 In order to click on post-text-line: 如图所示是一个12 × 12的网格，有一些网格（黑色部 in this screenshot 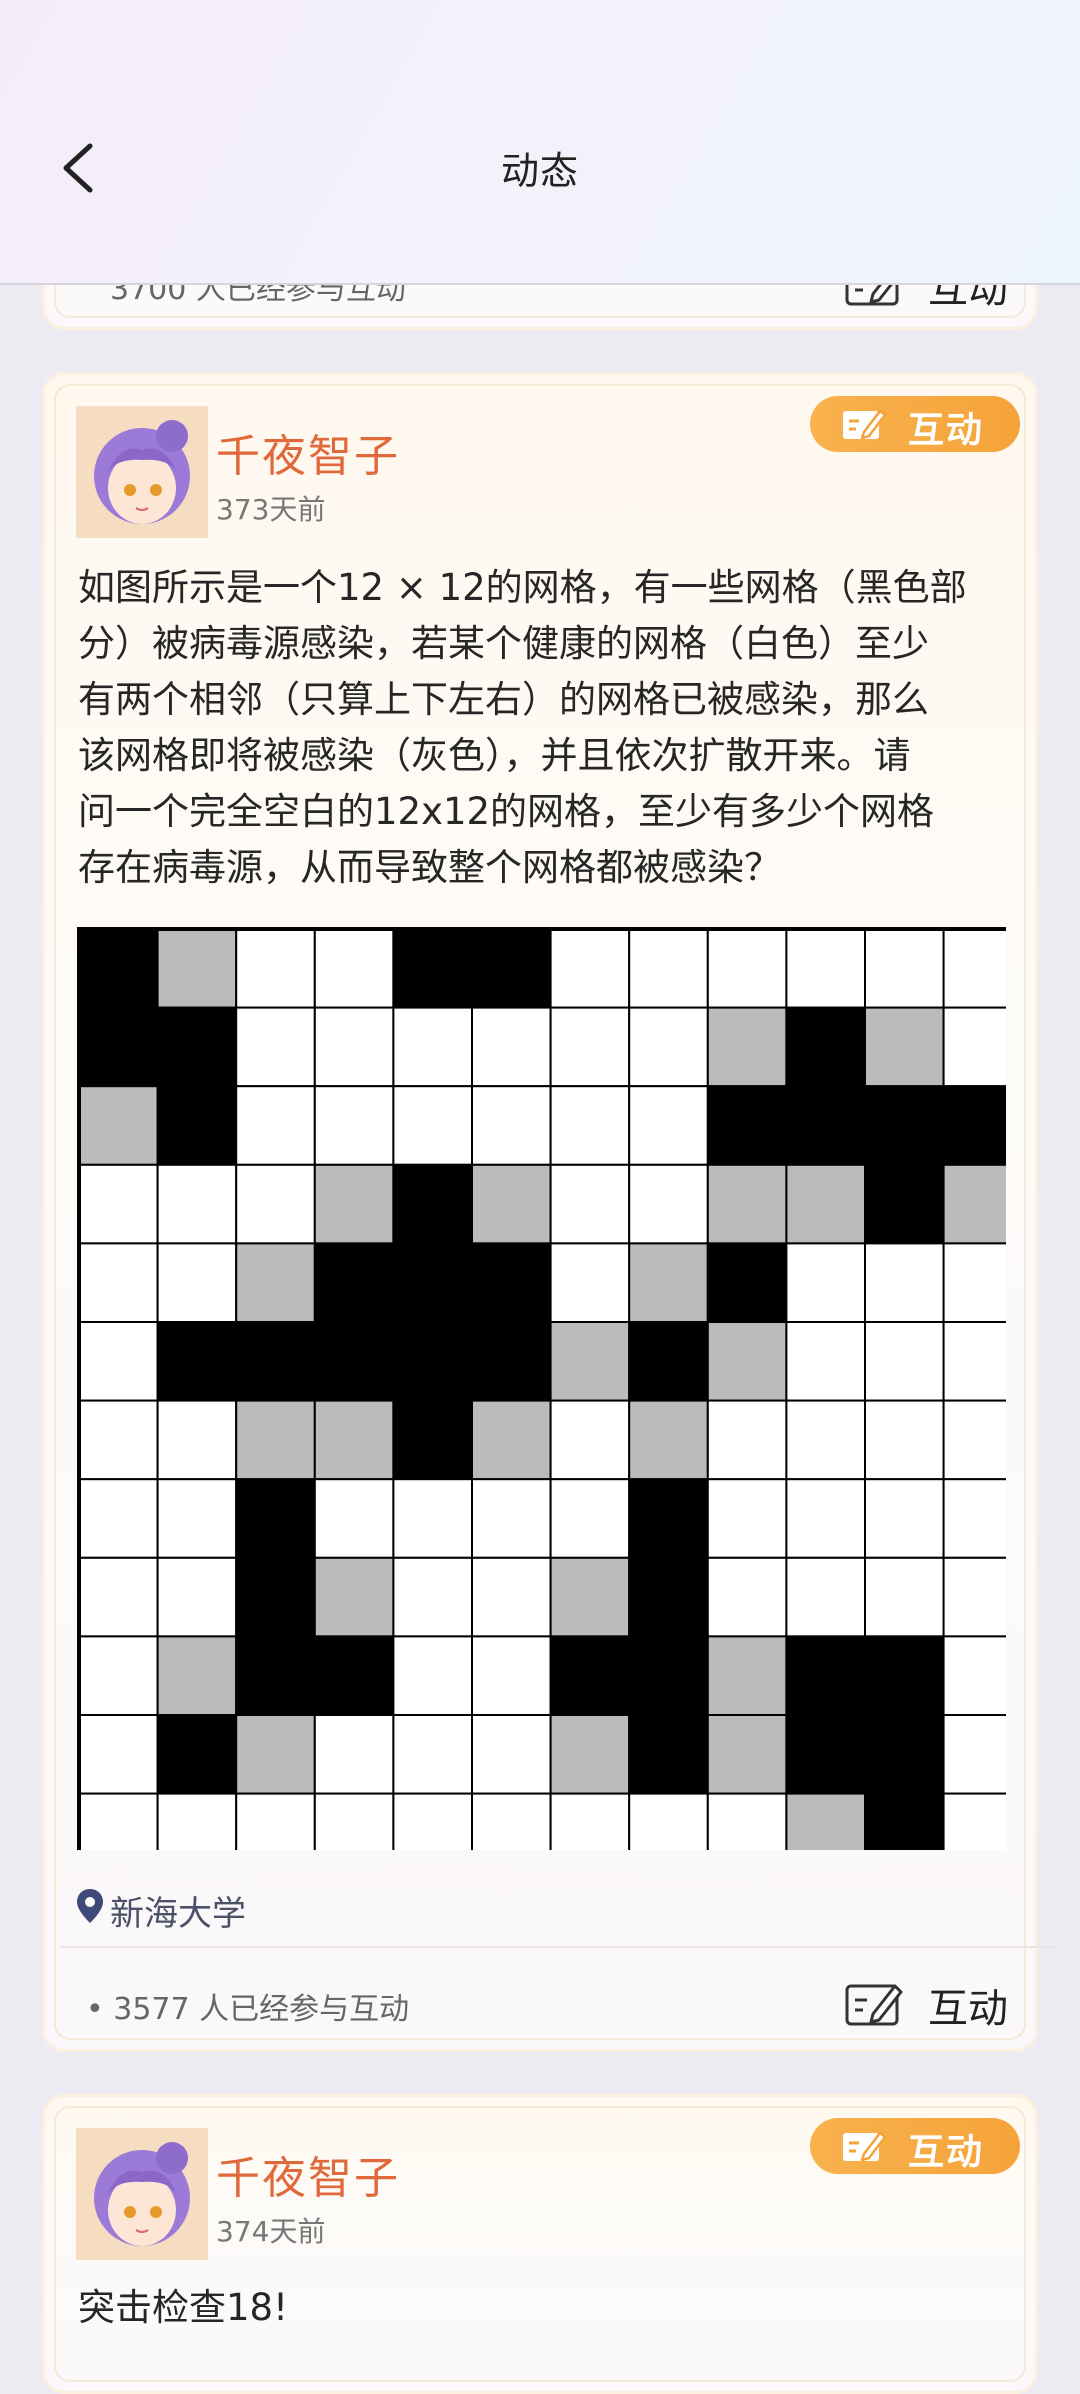, I will do `click(522, 587)`.